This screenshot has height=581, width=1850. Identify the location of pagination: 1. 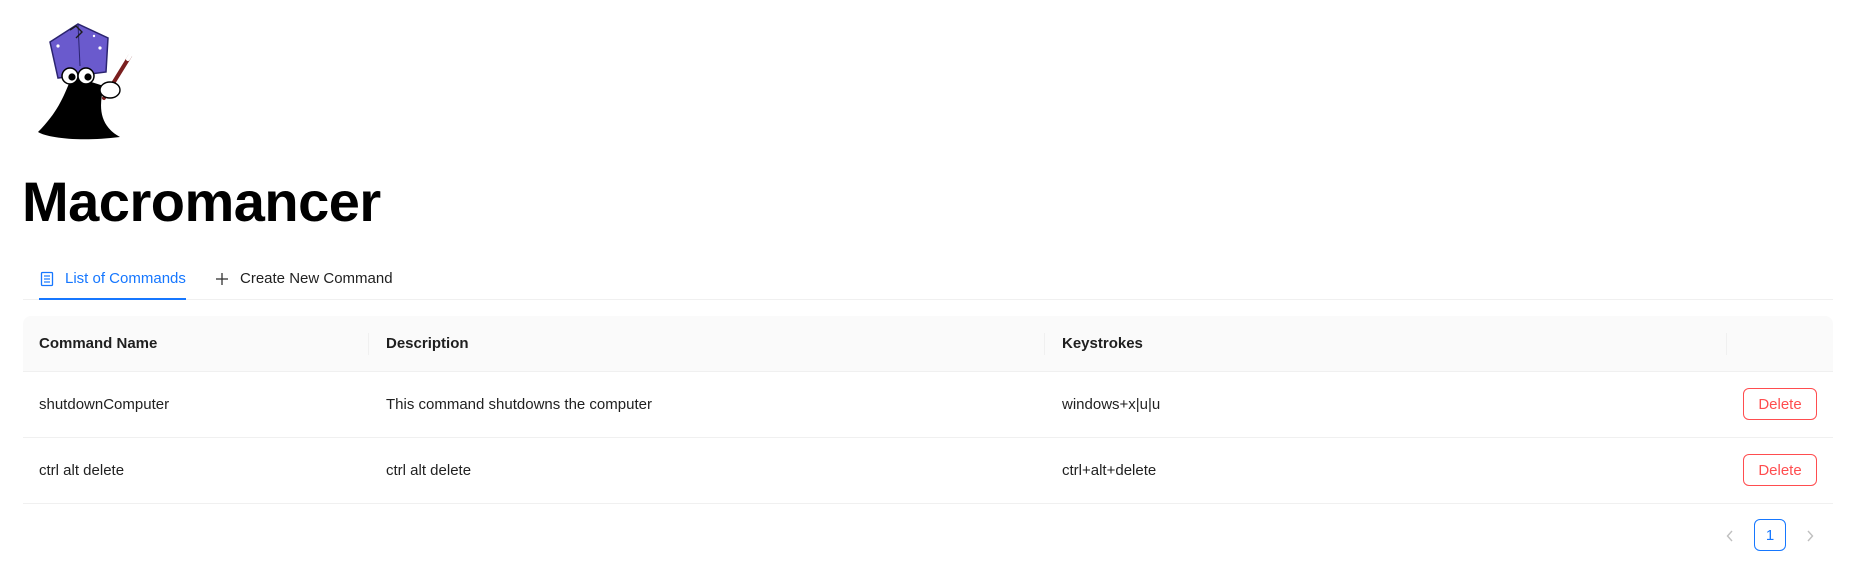
(1773, 536).